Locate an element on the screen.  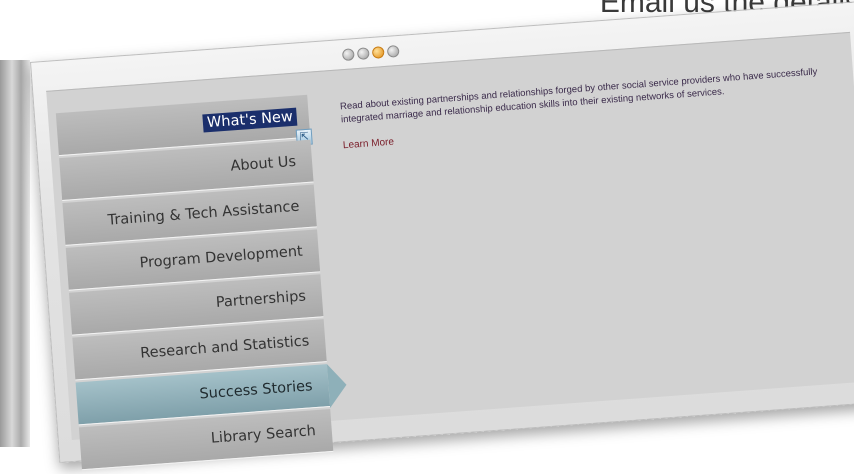
nav-item-label: Success Stories is located at coordinates (256, 390).